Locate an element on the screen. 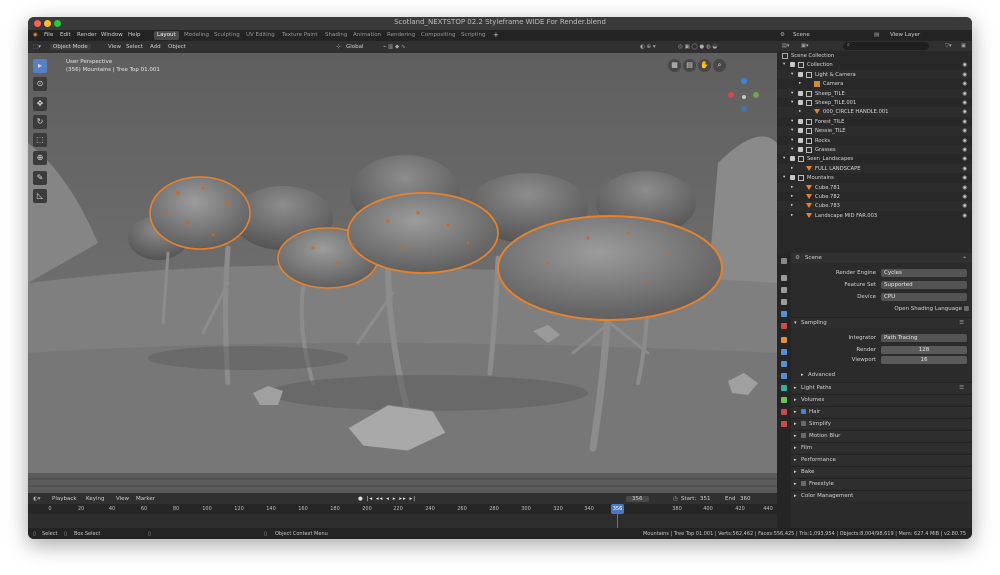 Image resolution: width=1000 pixels, height=575 pixels. current-frame-field: 356 is located at coordinates (637, 499).